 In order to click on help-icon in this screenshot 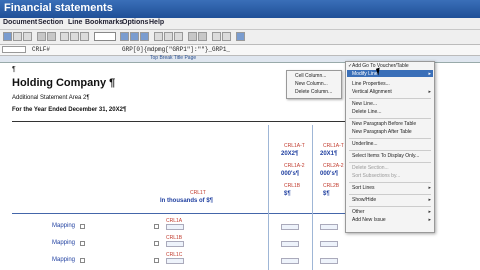, I will do `click(240, 36)`.